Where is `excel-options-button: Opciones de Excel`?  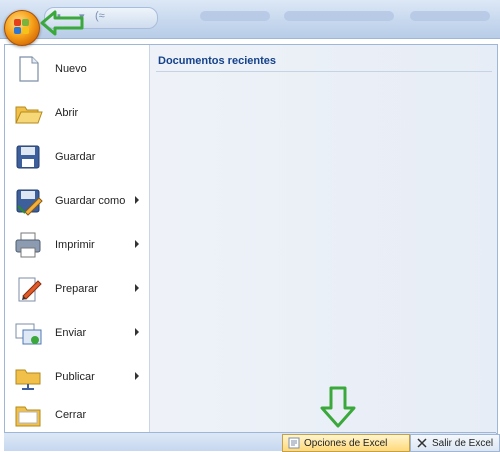
excel-options-button: Opciones de Excel is located at coordinates (346, 443).